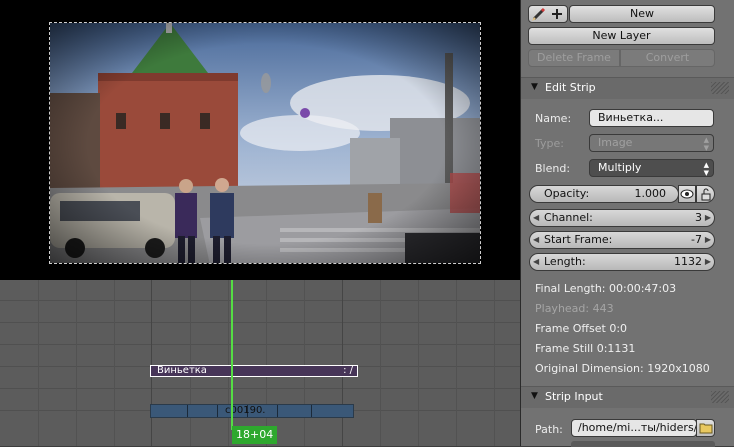 The width and height of the screenshot is (734, 447). Describe the element at coordinates (622, 218) in the screenshot. I see `channel-field: ◀ Channel: 3 ▶` at that location.